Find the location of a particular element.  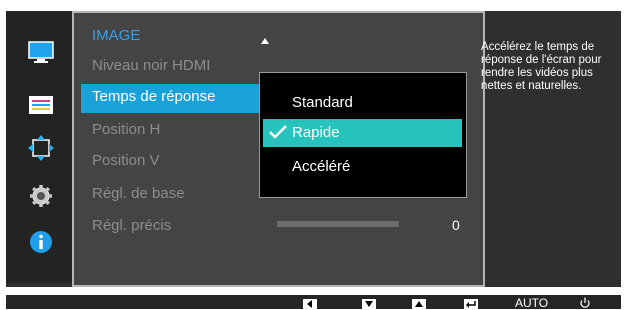

gear-icon is located at coordinates (41, 196).